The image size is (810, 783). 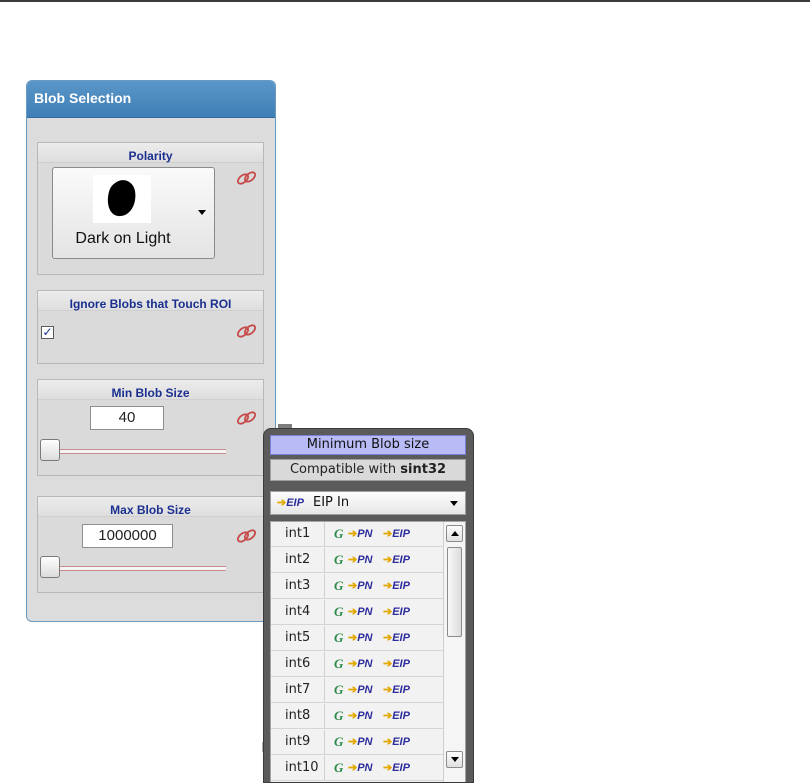 What do you see at coordinates (47, 332) in the screenshot?
I see `ignore-blobs-checkbox: ✓` at bounding box center [47, 332].